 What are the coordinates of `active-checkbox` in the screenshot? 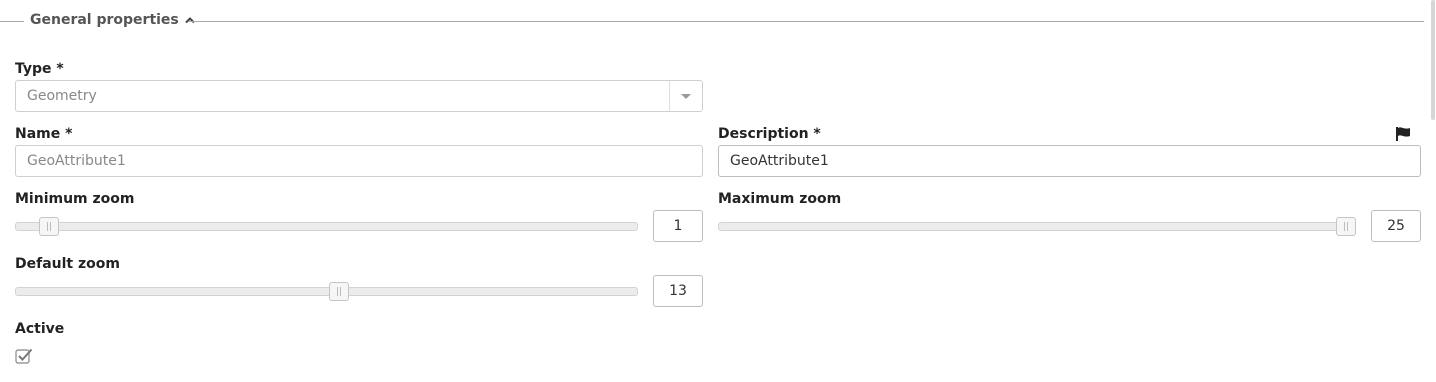 It's located at (24, 357).